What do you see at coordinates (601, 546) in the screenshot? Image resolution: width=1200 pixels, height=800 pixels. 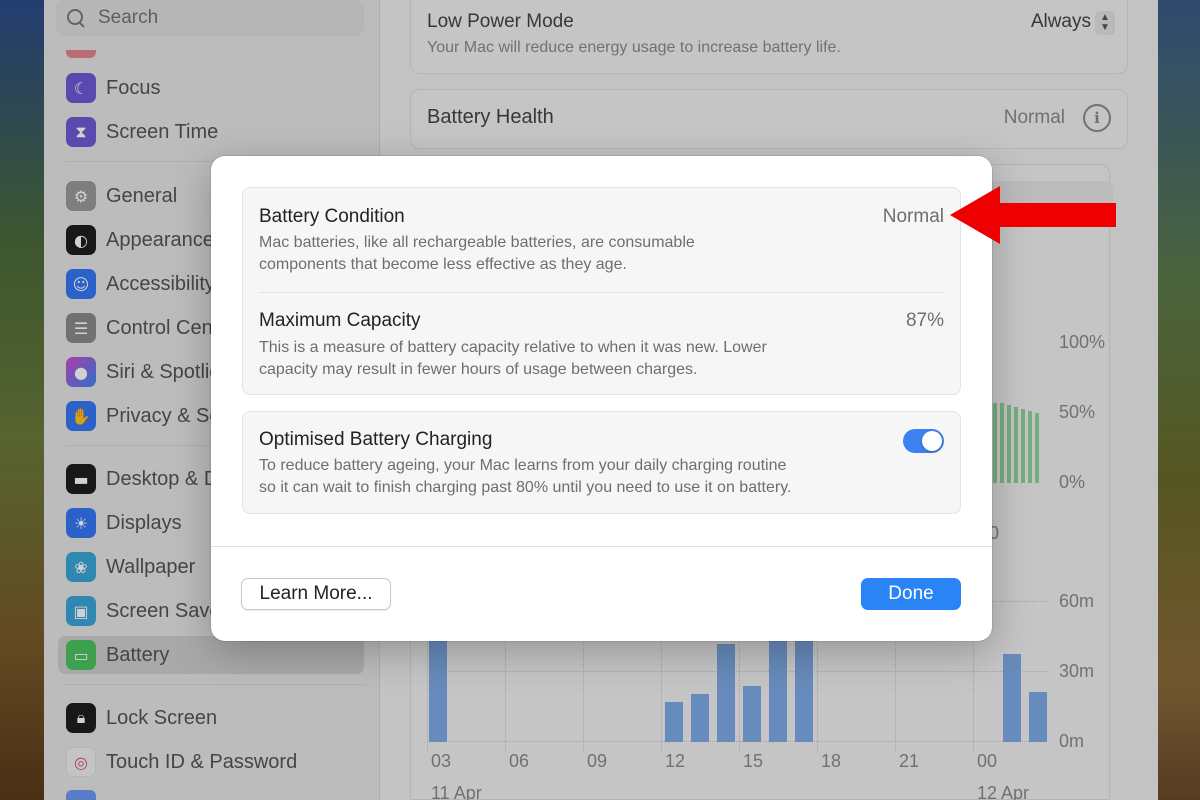 I see `dialog-footer-divider` at bounding box center [601, 546].